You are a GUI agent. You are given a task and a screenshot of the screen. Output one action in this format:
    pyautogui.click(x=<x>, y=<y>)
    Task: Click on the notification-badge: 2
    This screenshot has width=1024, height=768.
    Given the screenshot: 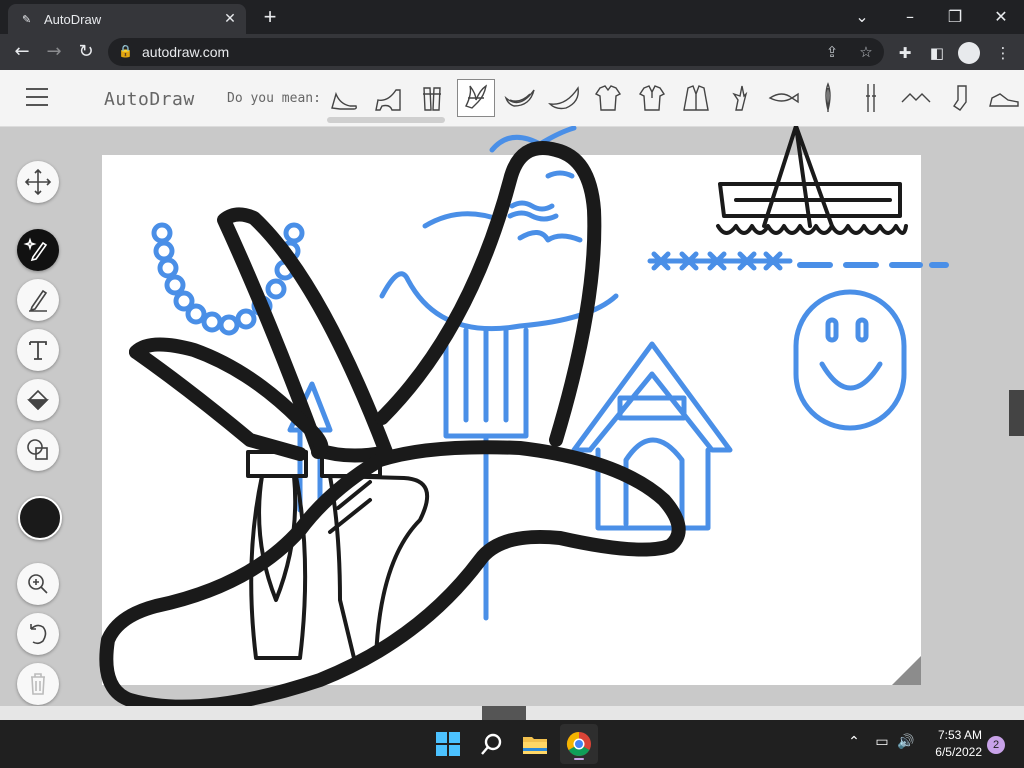 What is the action you would take?
    pyautogui.click(x=996, y=745)
    